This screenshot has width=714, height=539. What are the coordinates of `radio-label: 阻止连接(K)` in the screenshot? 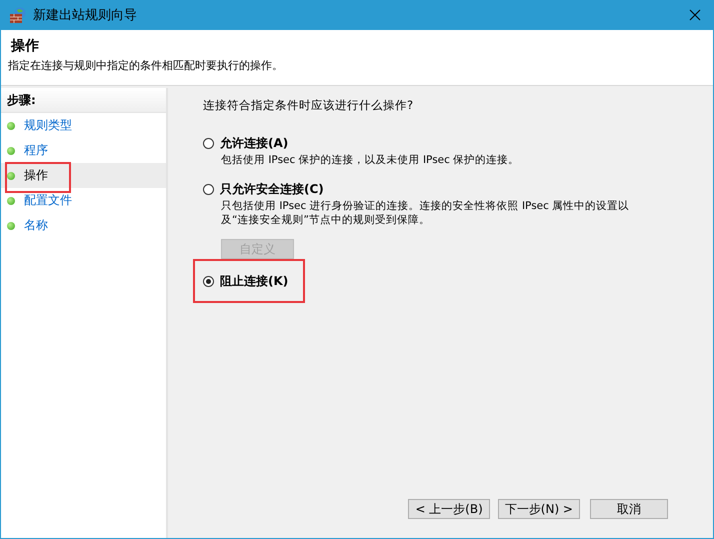 It's located at (254, 281).